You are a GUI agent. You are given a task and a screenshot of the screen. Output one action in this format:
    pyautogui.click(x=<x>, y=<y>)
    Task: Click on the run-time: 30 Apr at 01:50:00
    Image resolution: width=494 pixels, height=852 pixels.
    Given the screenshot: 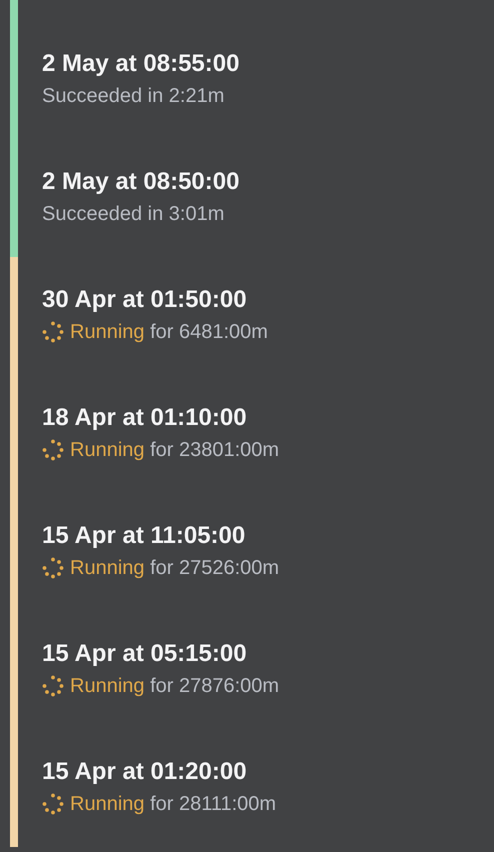 What is the action you would take?
    pyautogui.click(x=145, y=300)
    